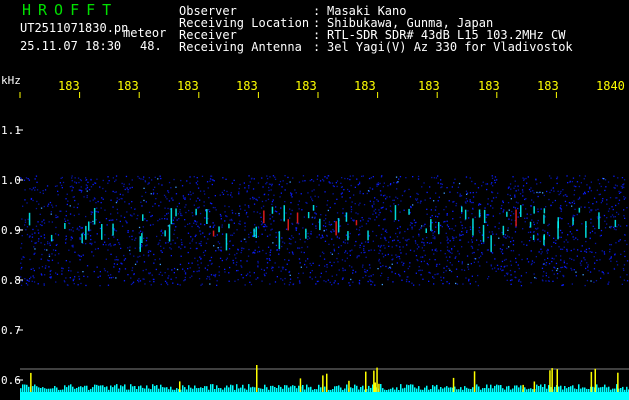 The width and height of the screenshot is (629, 400). Describe the element at coordinates (450, 47) in the screenshot. I see `antenna-value: 3el Yagi(V) Az 330 for Vladivostok` at that location.